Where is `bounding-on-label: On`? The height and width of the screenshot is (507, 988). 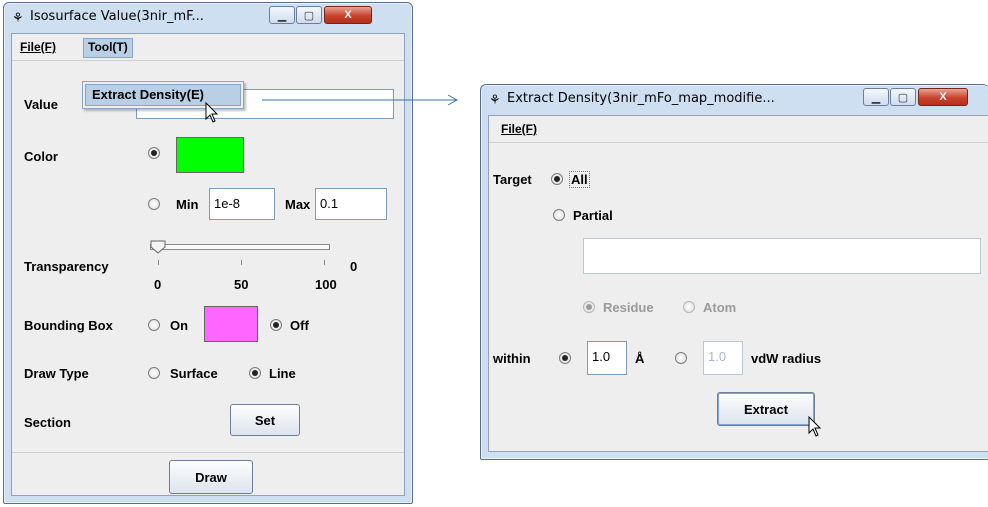 bounding-on-label: On is located at coordinates (179, 325).